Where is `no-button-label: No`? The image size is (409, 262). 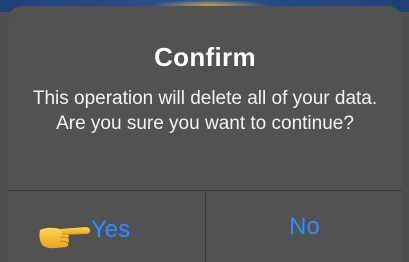
no-button-label: No is located at coordinates (304, 226).